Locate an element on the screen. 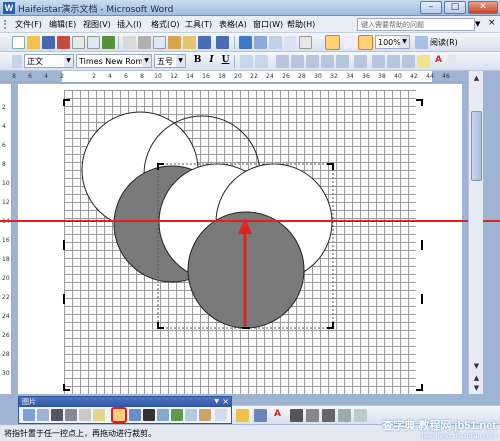  document-map-icon is located at coordinates (350, 42).